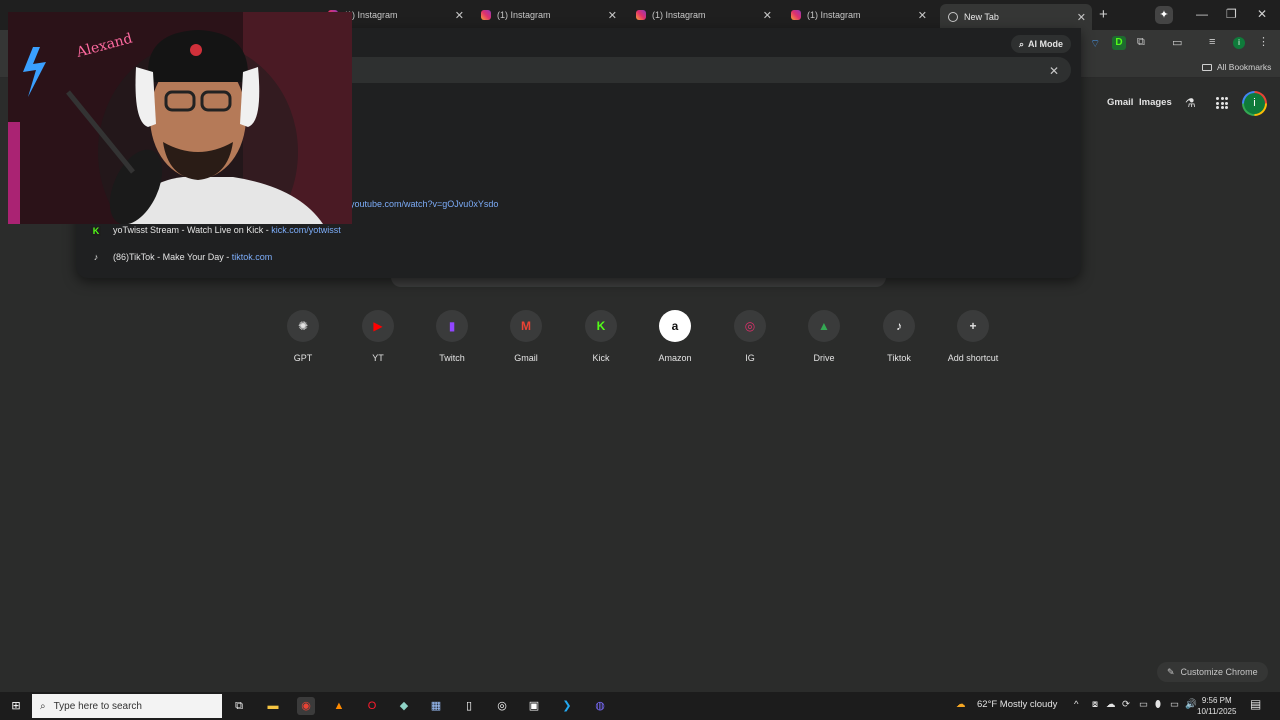  What do you see at coordinates (973, 326) in the screenshot?
I see `plus-icon: +` at bounding box center [973, 326].